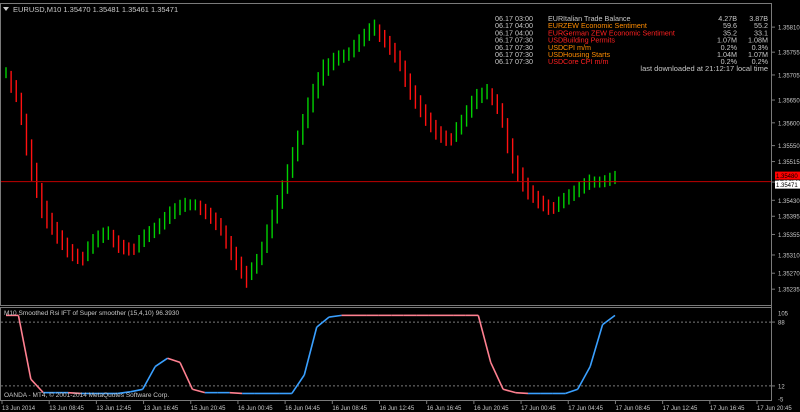 The width and height of the screenshot is (800, 412). Describe the element at coordinates (255, 409) in the screenshot. I see `time-tick-label: 16 Jun 00:45` at that location.